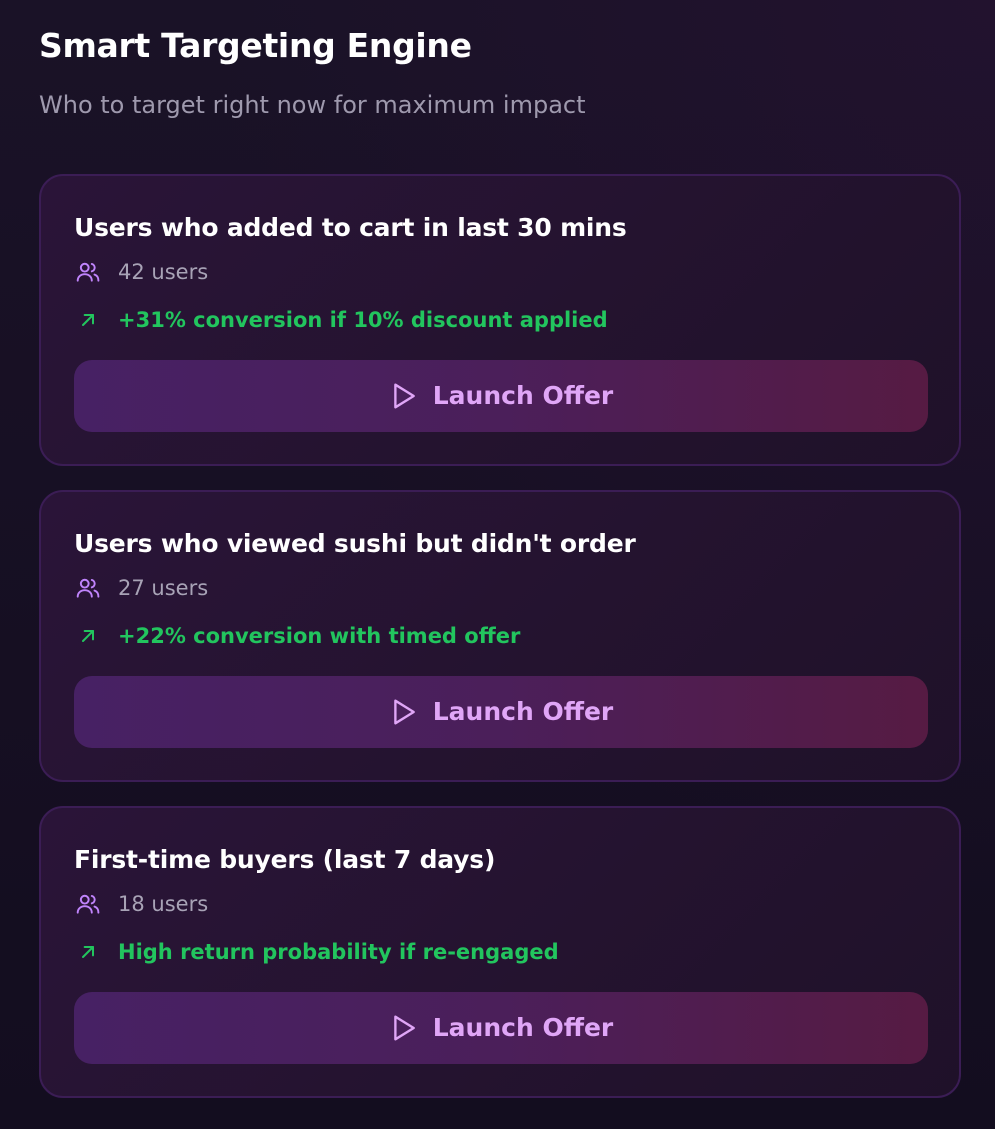 The width and height of the screenshot is (995, 1129). What do you see at coordinates (163, 588) in the screenshot?
I see `segment-user-count: 27 users` at bounding box center [163, 588].